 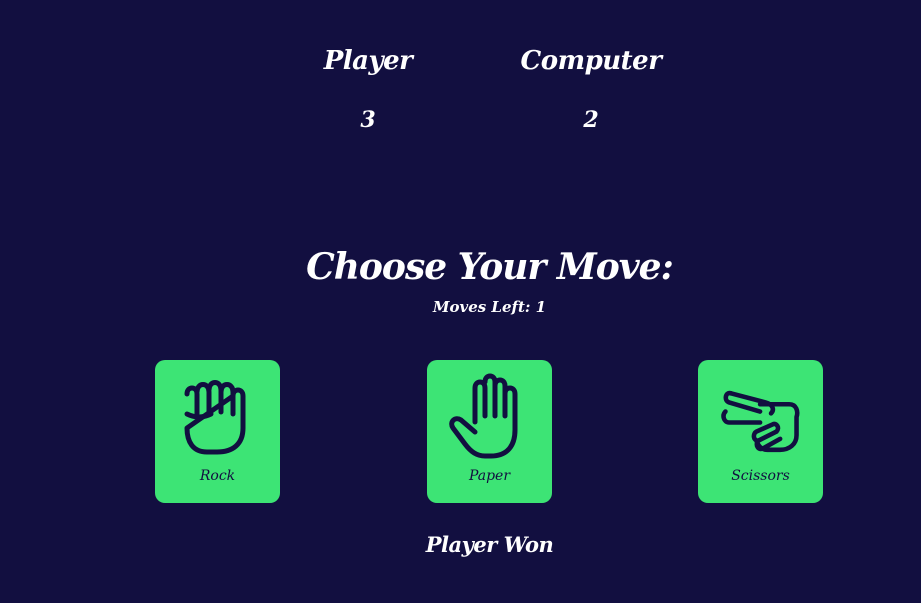 I want to click on victory-hand-icon, so click(x=760, y=421).